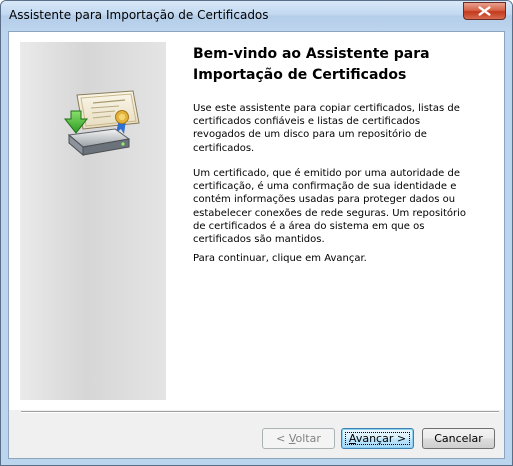  I want to click on close-button, so click(484, 11).